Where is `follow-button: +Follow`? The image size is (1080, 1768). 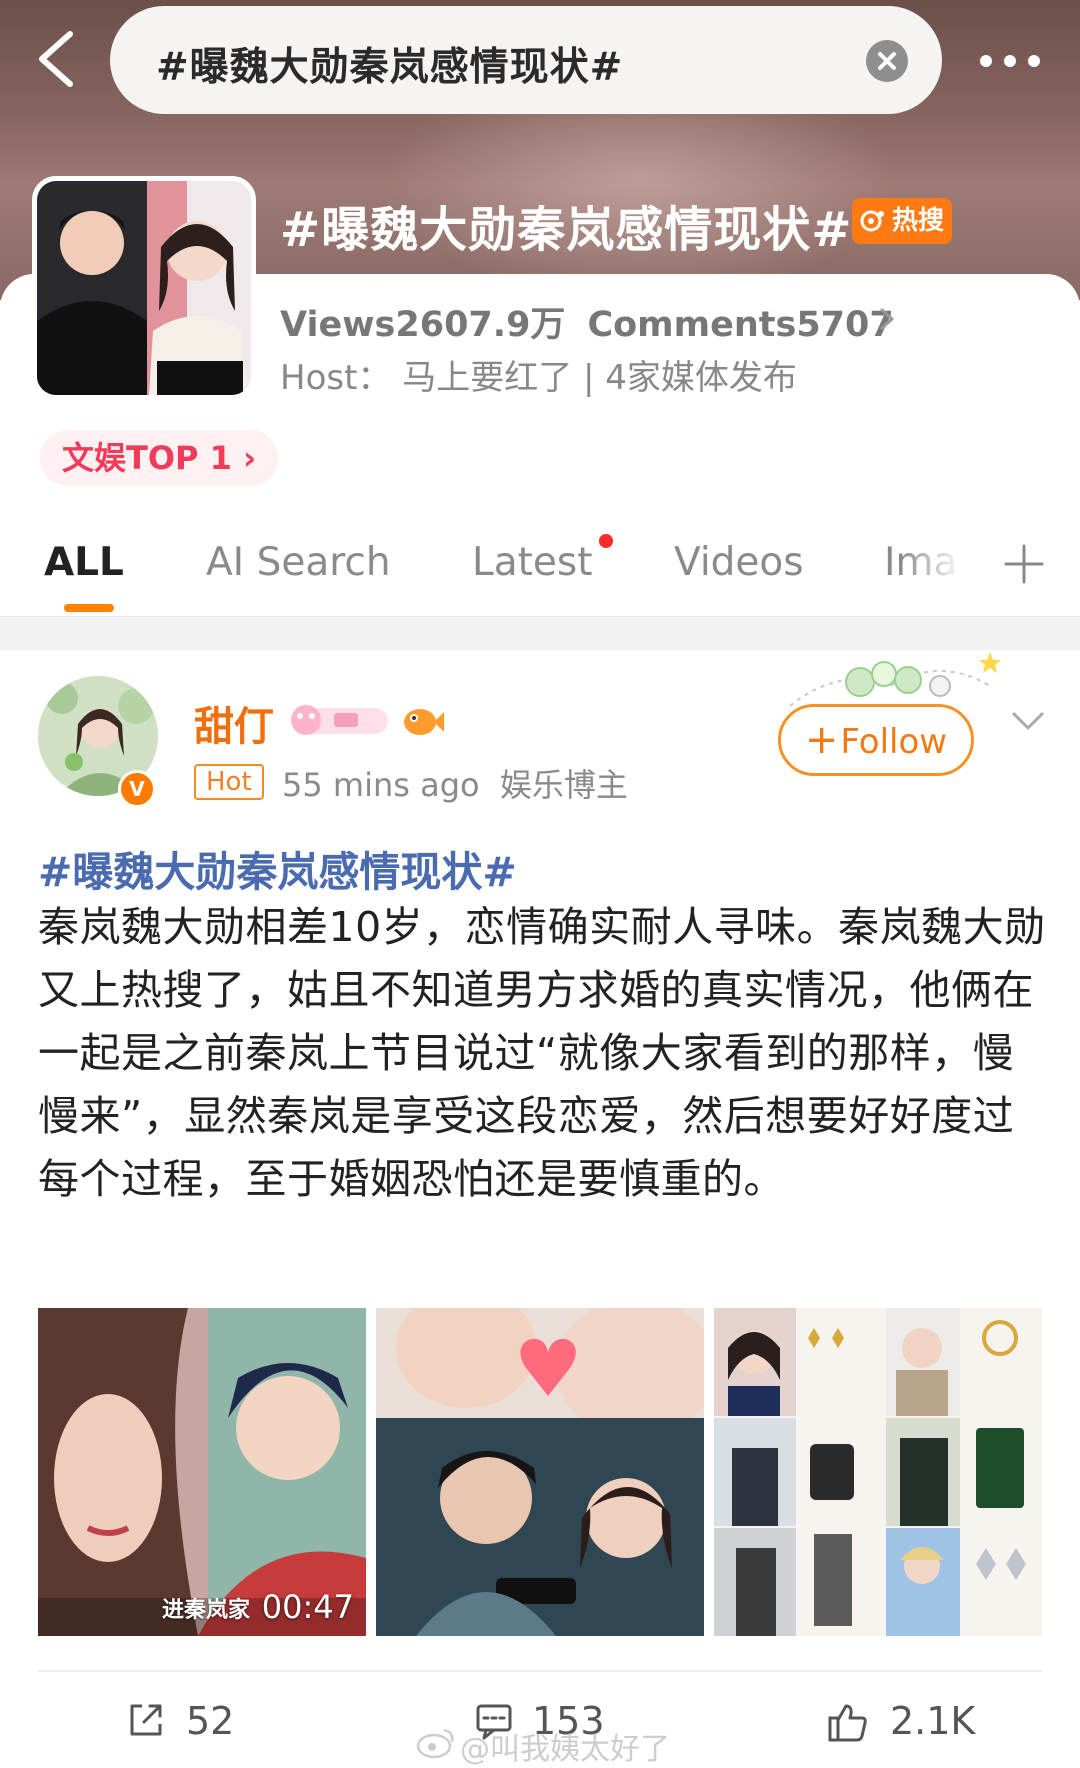 follow-button: +Follow is located at coordinates (876, 740).